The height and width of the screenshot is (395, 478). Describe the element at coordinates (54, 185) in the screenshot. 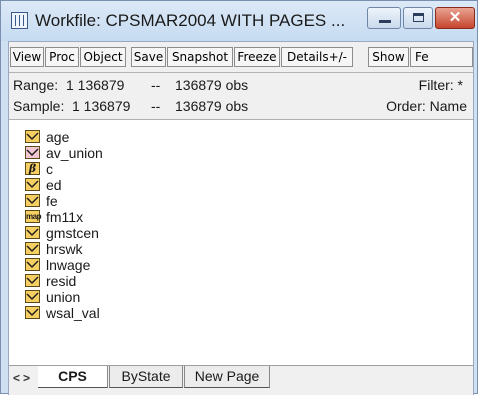

I see `object-name: ed` at that location.